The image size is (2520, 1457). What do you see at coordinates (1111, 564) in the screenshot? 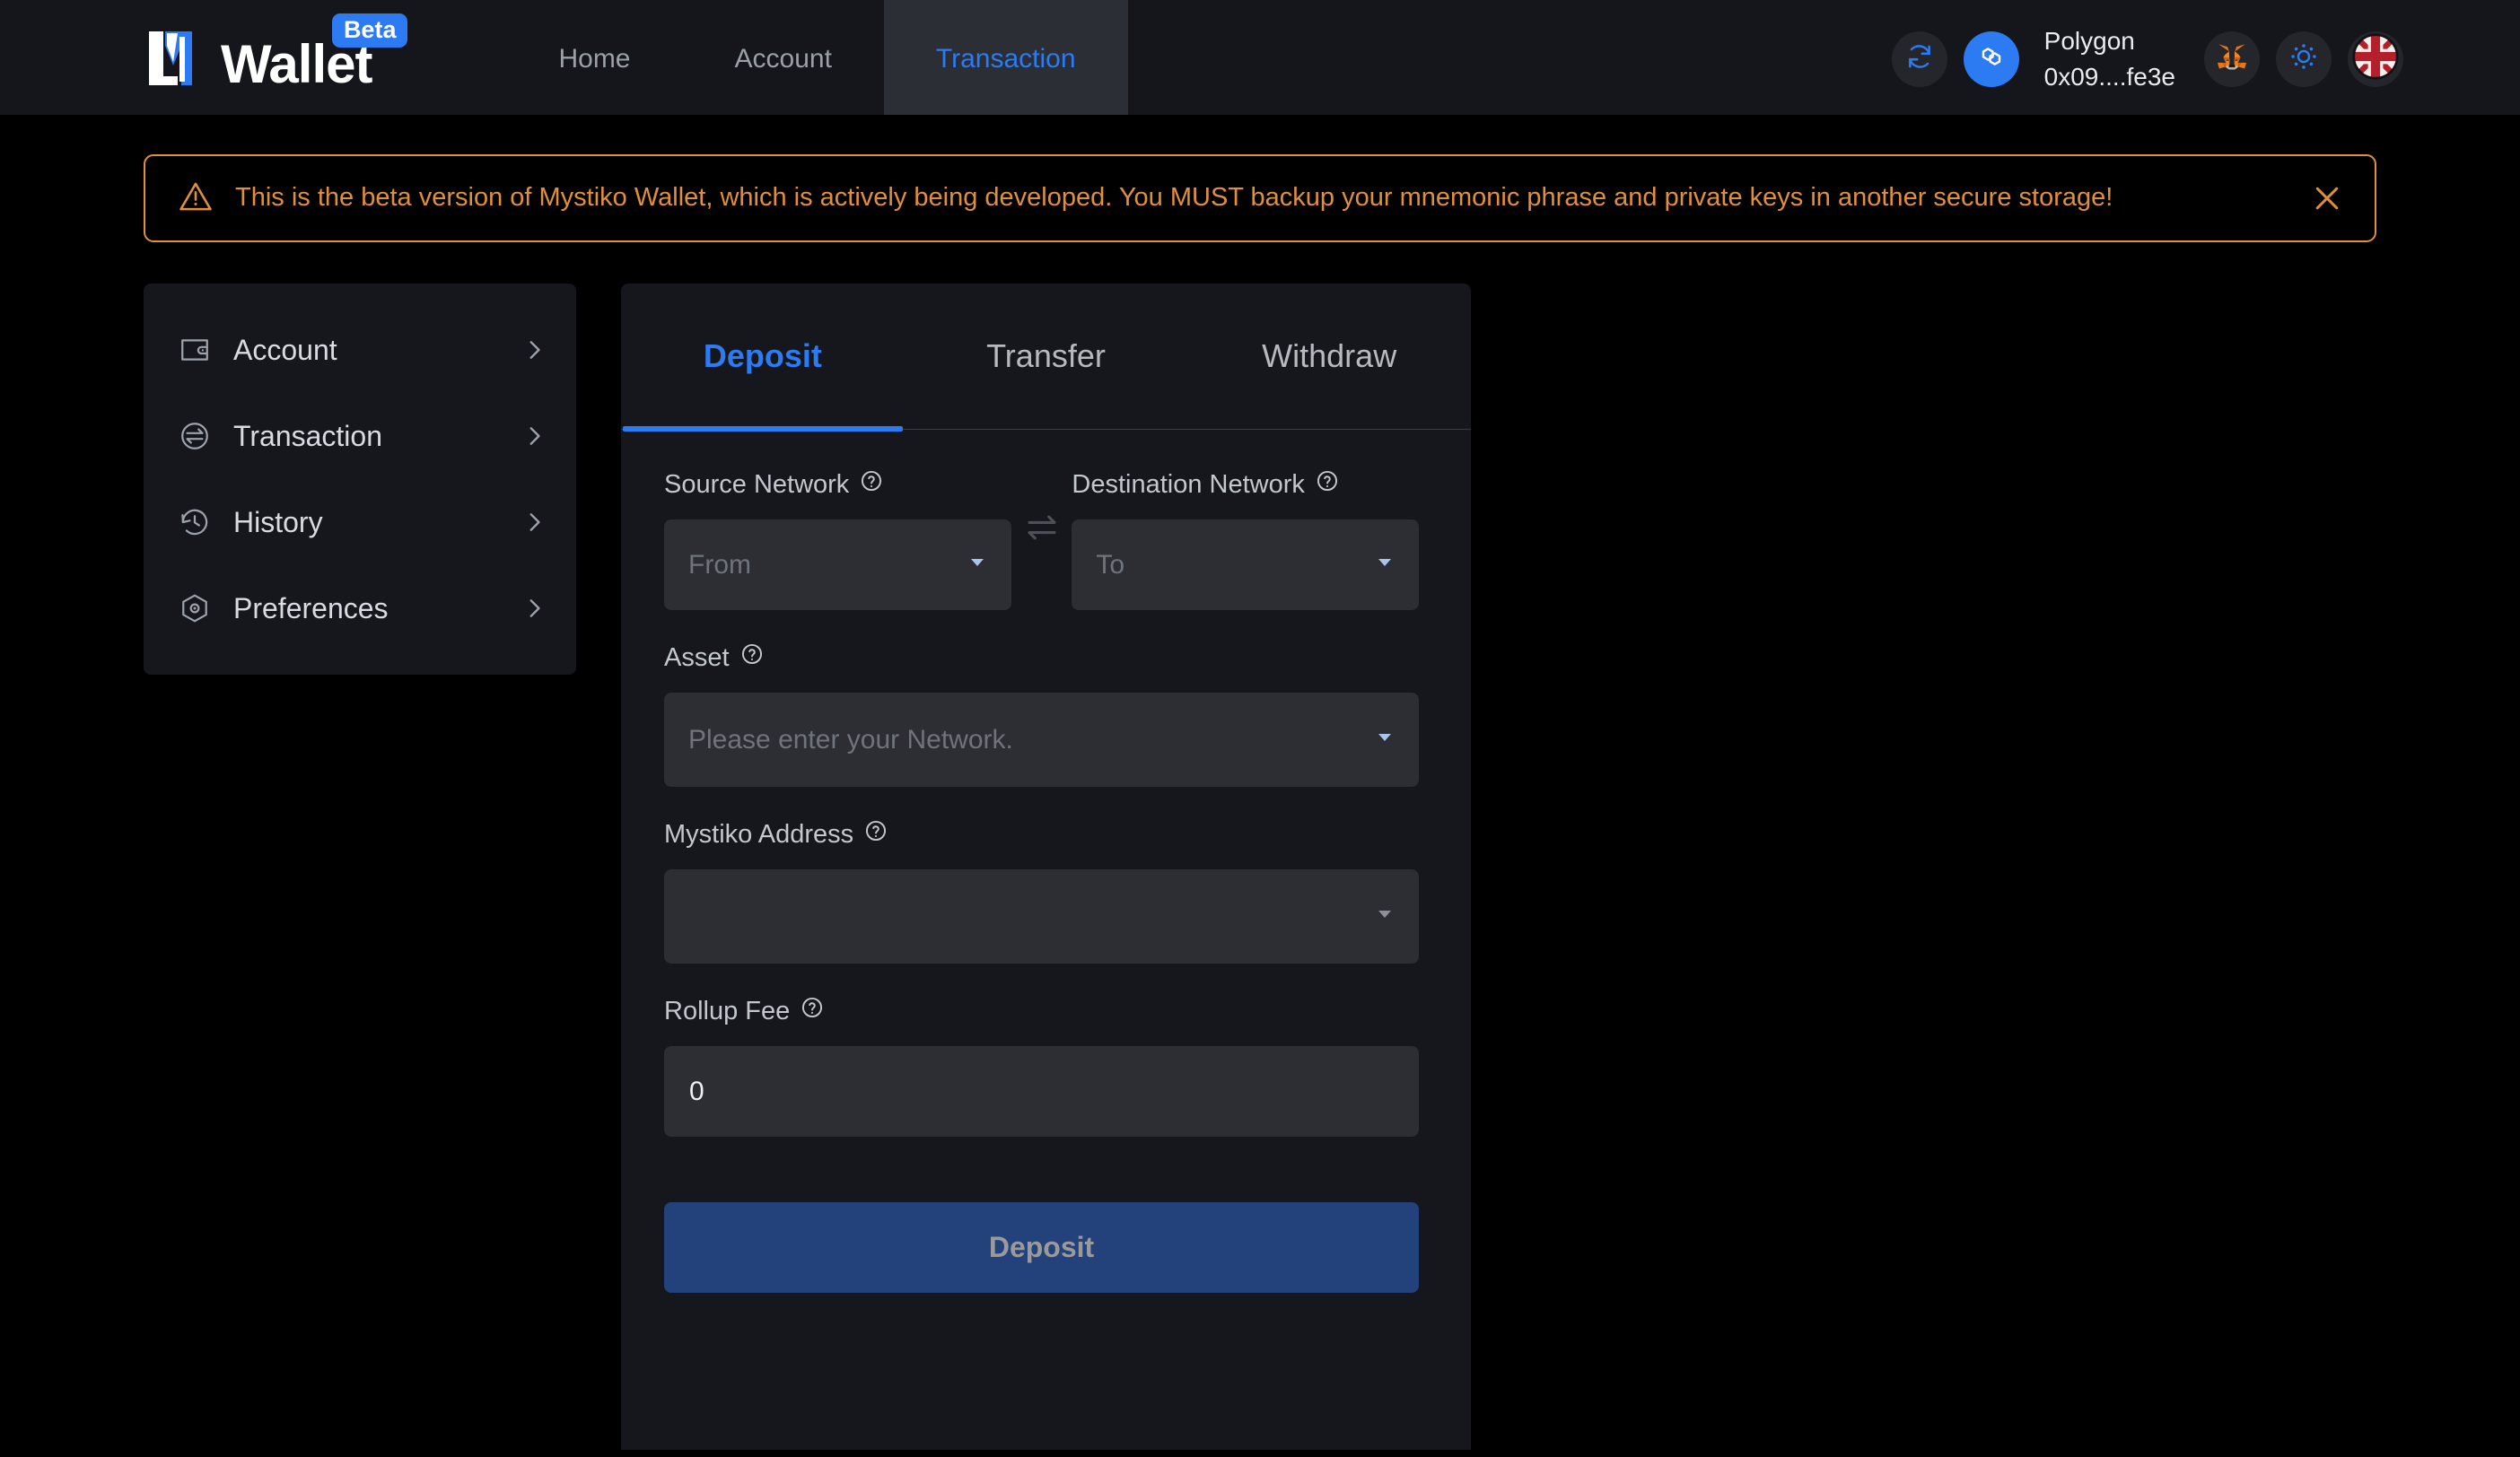
I see `destination-network-value: To` at bounding box center [1111, 564].